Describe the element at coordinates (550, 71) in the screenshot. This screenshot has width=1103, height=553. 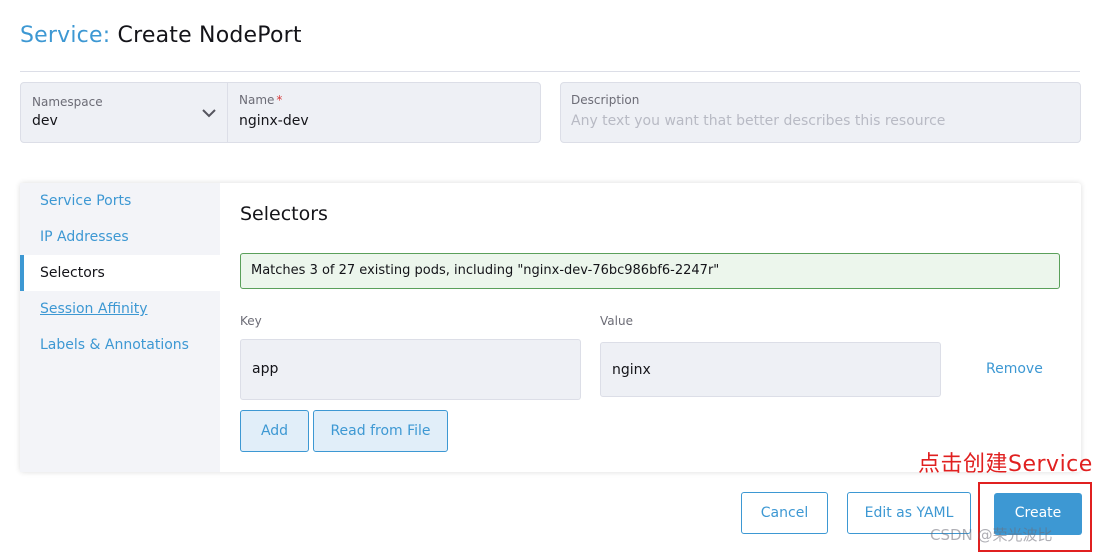
I see `header-divider` at that location.